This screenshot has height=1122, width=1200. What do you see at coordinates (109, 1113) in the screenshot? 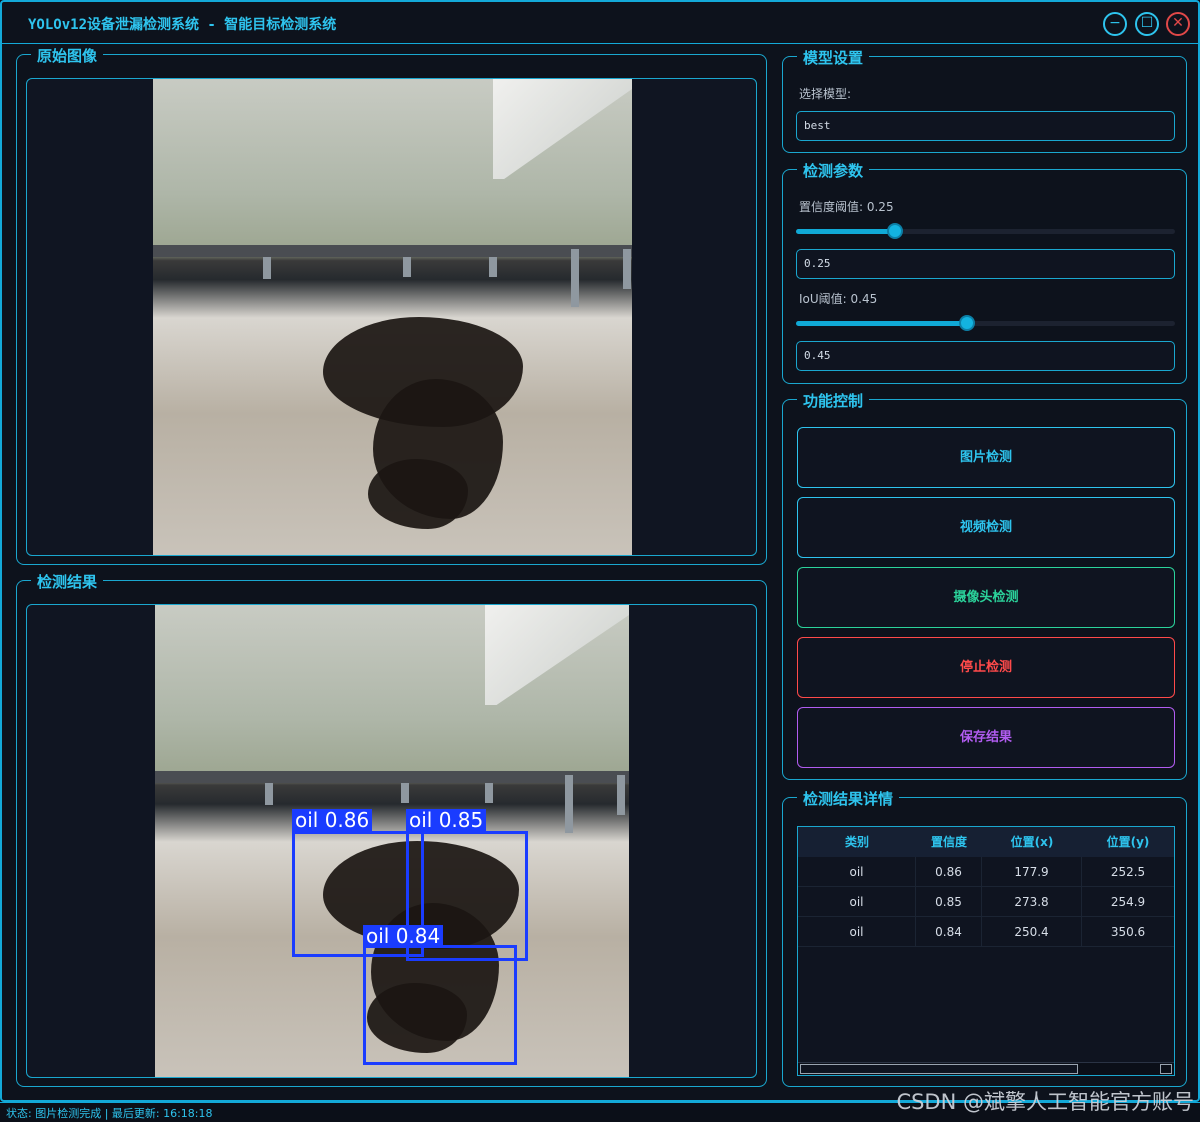
I see `status-text: 状态: 图片检测完成 | 最后更新: 16:18:18` at bounding box center [109, 1113].